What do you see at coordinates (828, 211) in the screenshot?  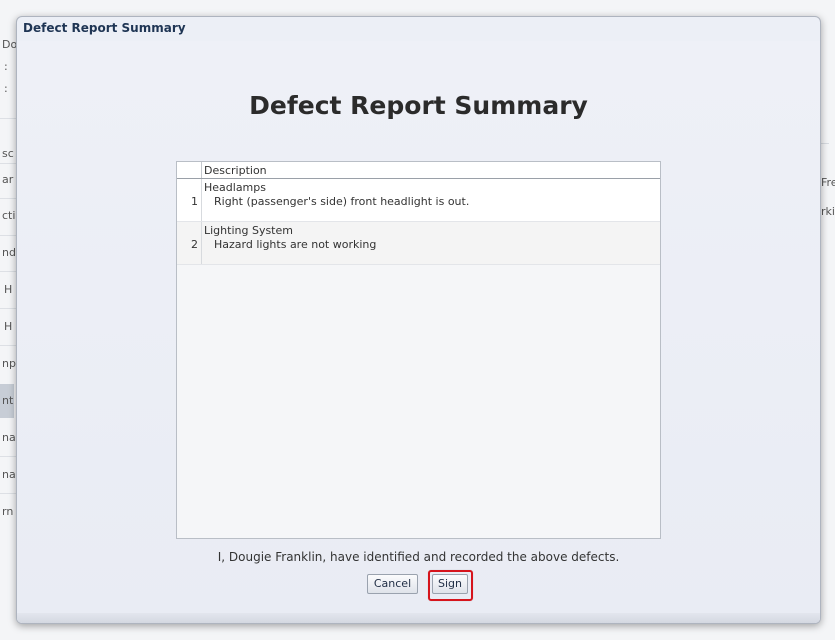 I see `background-text-fragment: rki` at bounding box center [828, 211].